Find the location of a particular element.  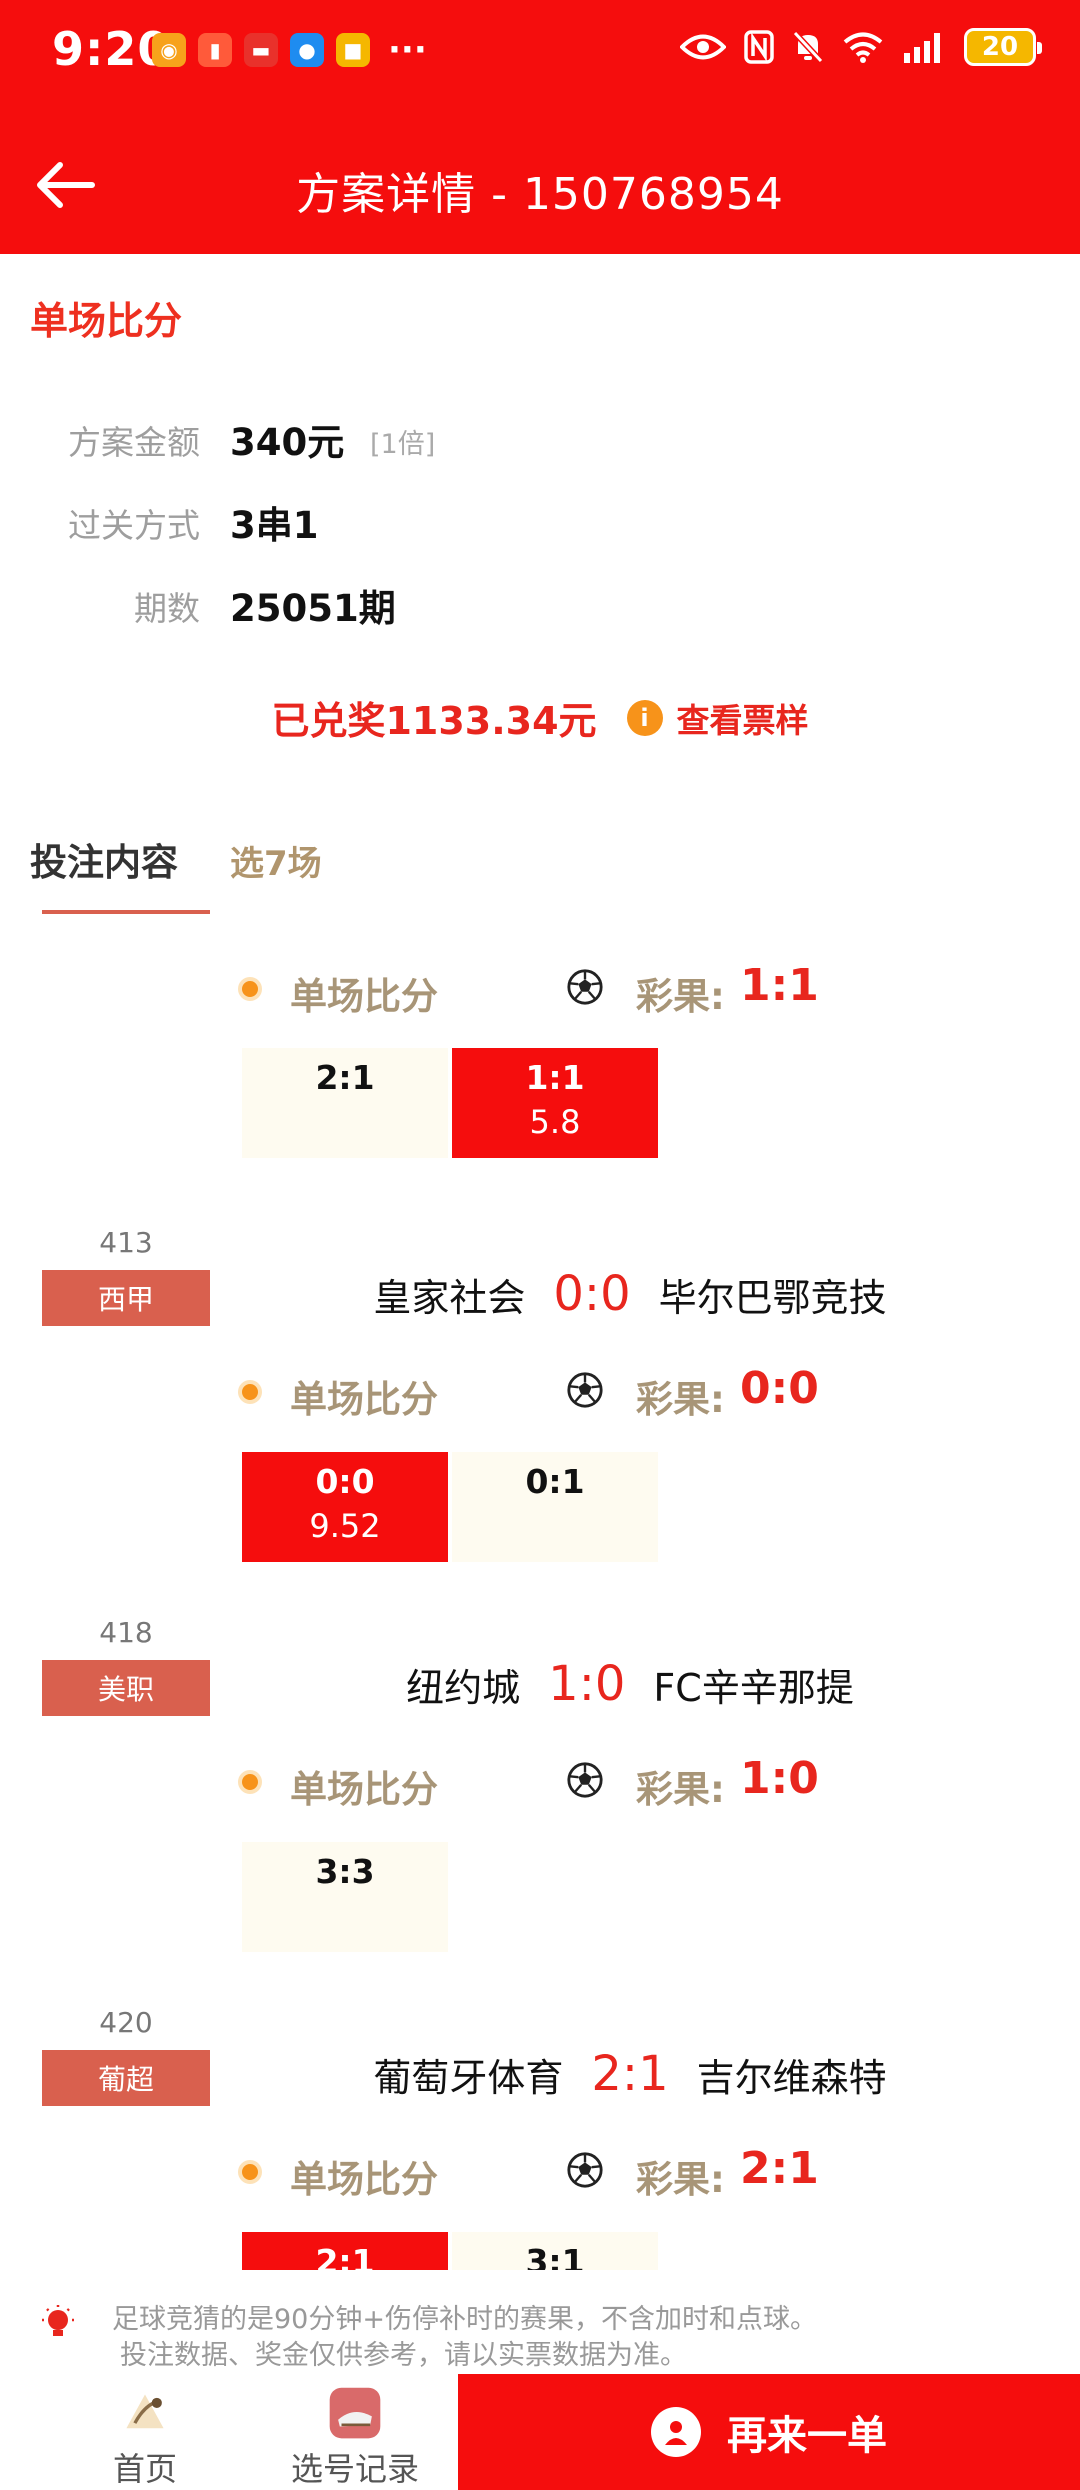

score-option-selected: 2:1 is located at coordinates (345, 2251).